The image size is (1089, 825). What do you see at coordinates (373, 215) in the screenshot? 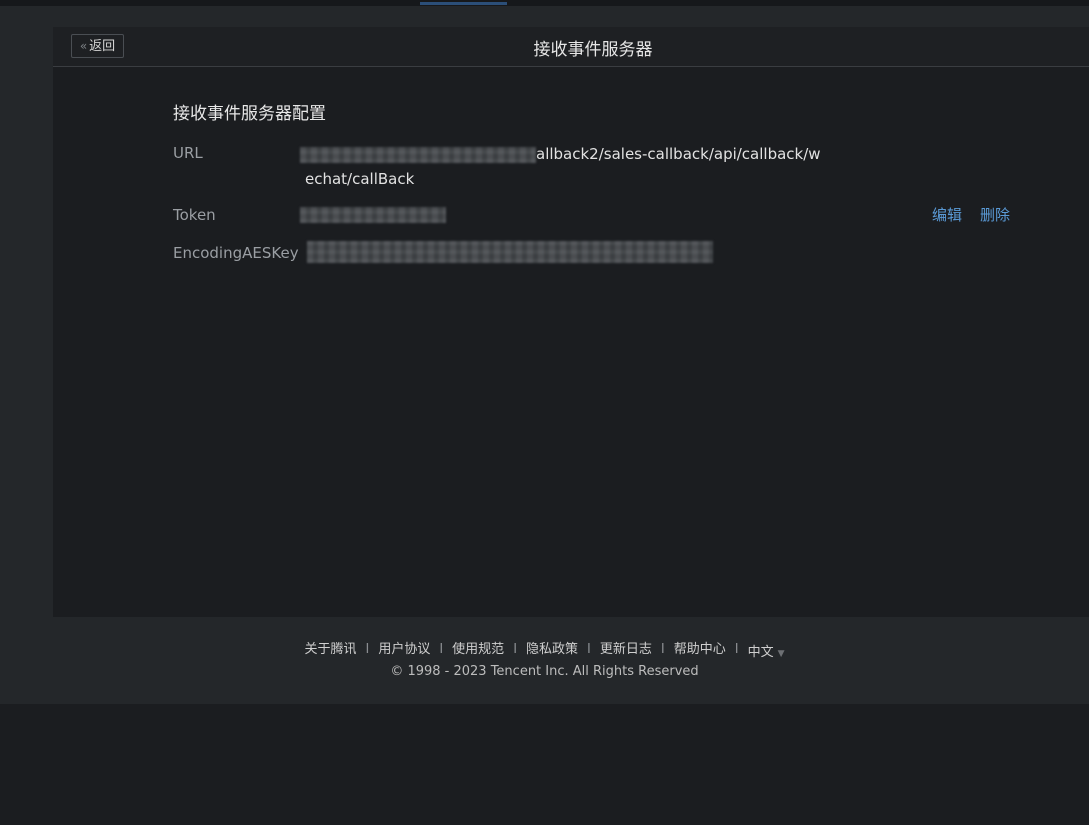
I see `token-redacted-value` at bounding box center [373, 215].